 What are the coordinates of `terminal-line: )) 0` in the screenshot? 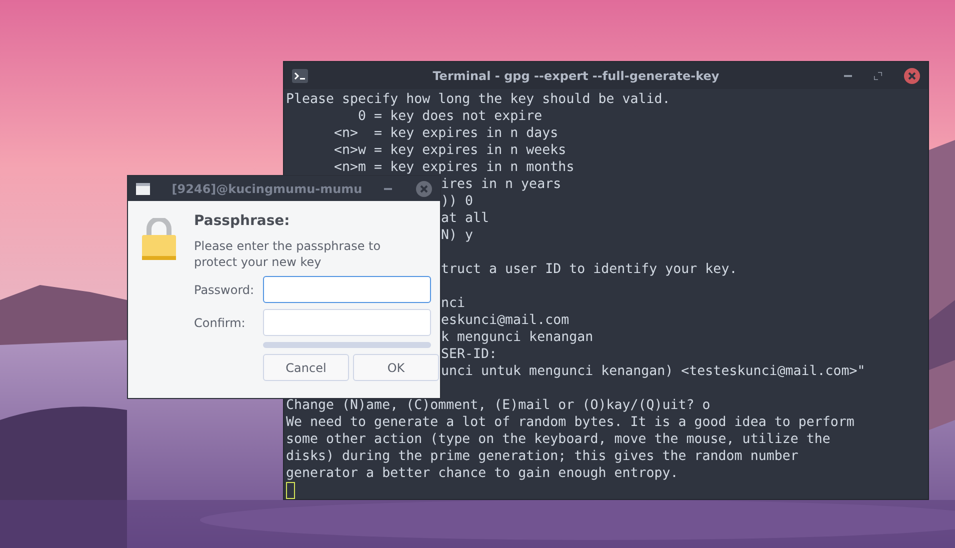 It's located at (457, 201).